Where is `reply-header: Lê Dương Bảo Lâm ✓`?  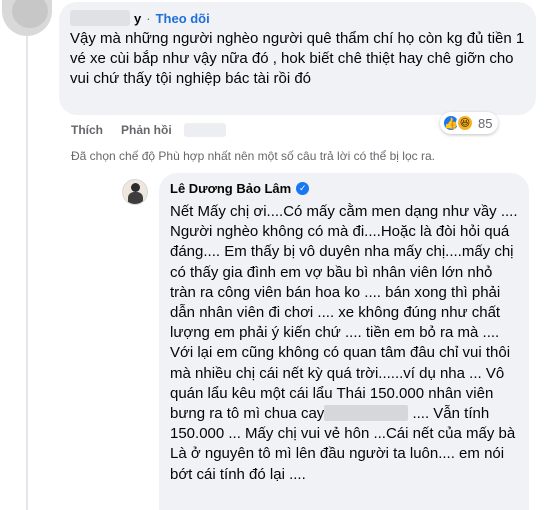
reply-header: Lê Dương Bảo Lâm ✓ is located at coordinates (240, 188).